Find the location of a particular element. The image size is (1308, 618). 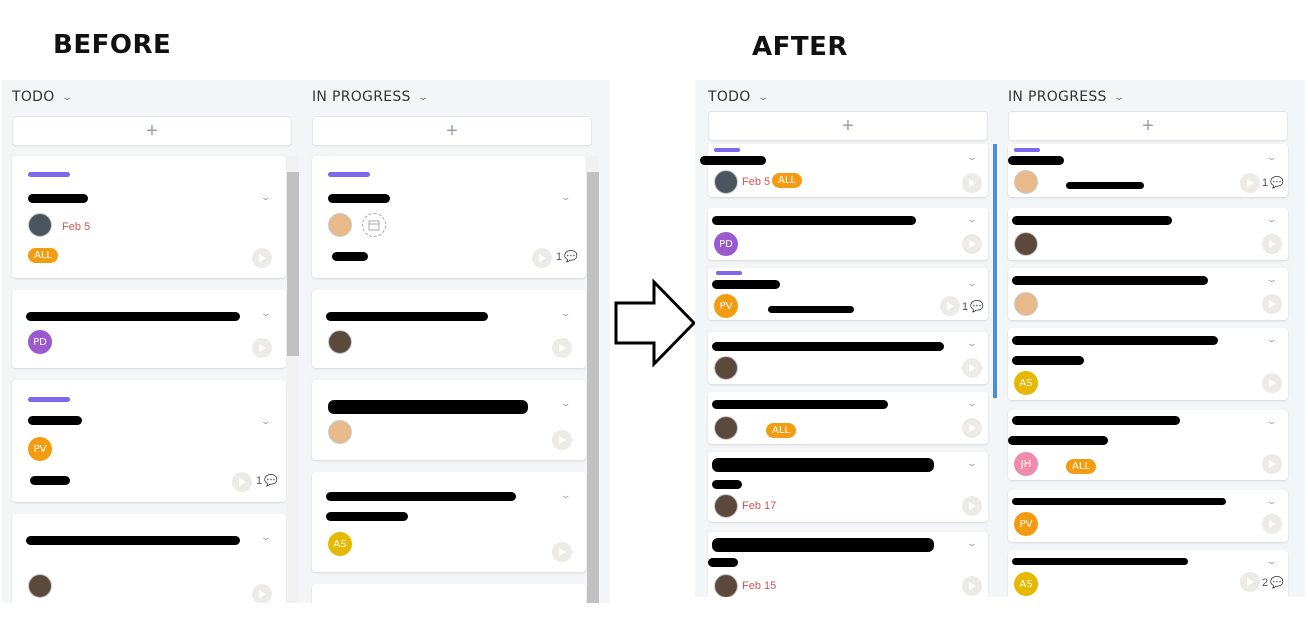

avatar: AS is located at coordinates (1026, 383).